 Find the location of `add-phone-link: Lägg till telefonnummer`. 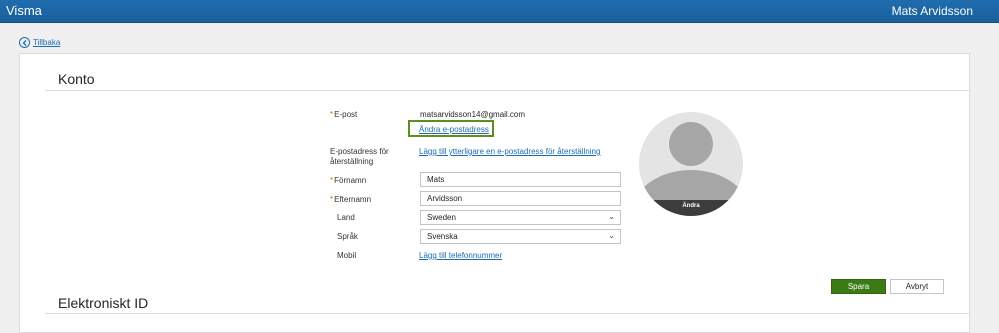

add-phone-link: Lägg till telefonnummer is located at coordinates (460, 255).